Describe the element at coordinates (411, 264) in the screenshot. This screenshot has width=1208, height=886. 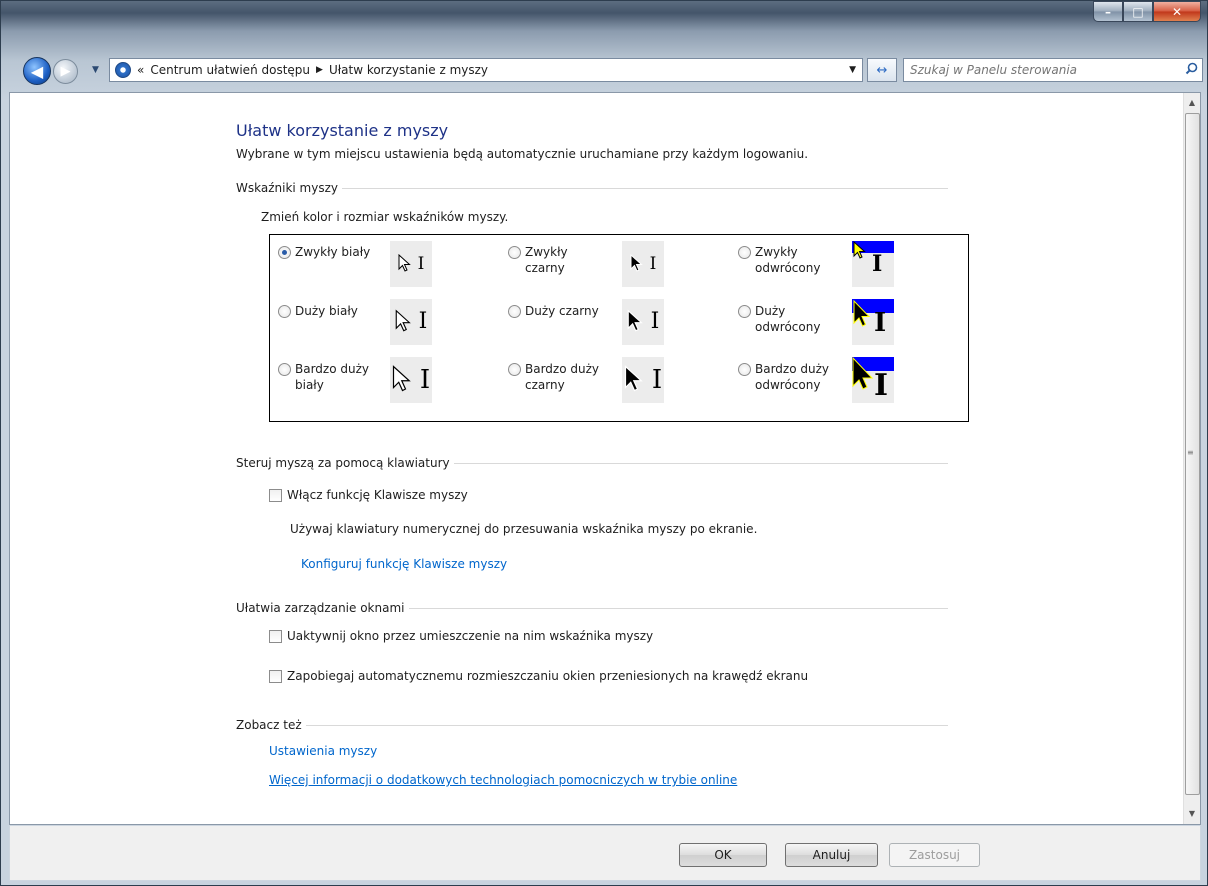
I see `pointer-preview-regular-white: I` at that location.